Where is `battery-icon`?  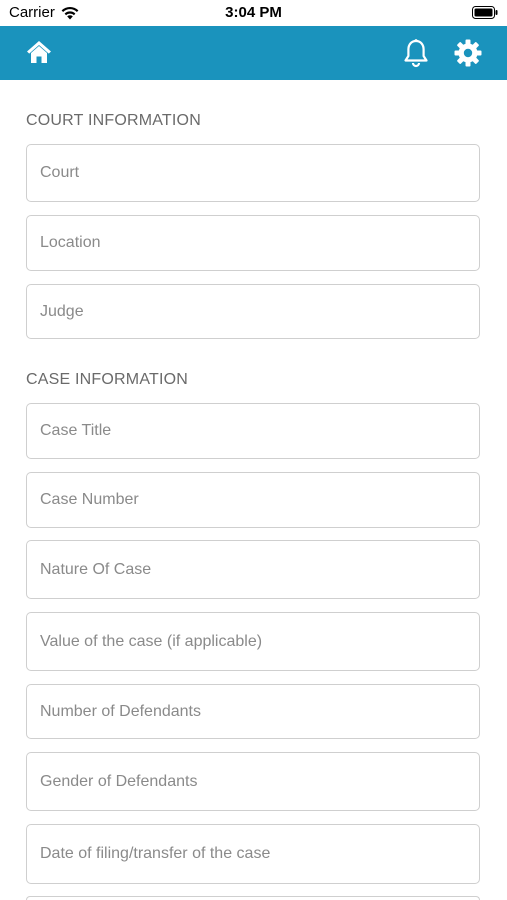
battery-icon is located at coordinates (485, 12).